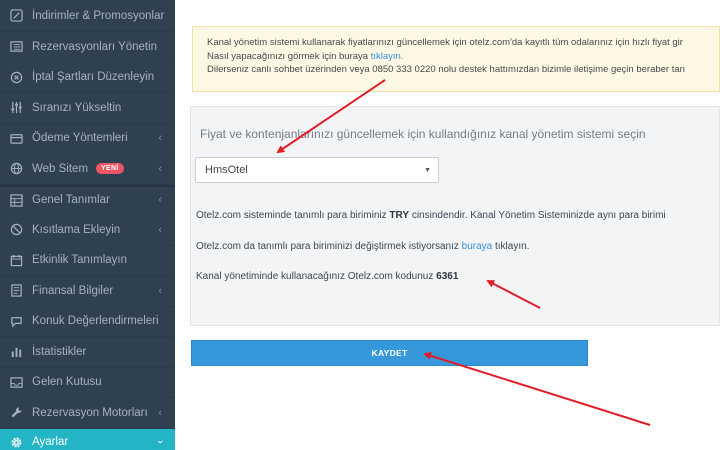 This screenshot has width=720, height=450. I want to click on grid-icon, so click(16, 200).